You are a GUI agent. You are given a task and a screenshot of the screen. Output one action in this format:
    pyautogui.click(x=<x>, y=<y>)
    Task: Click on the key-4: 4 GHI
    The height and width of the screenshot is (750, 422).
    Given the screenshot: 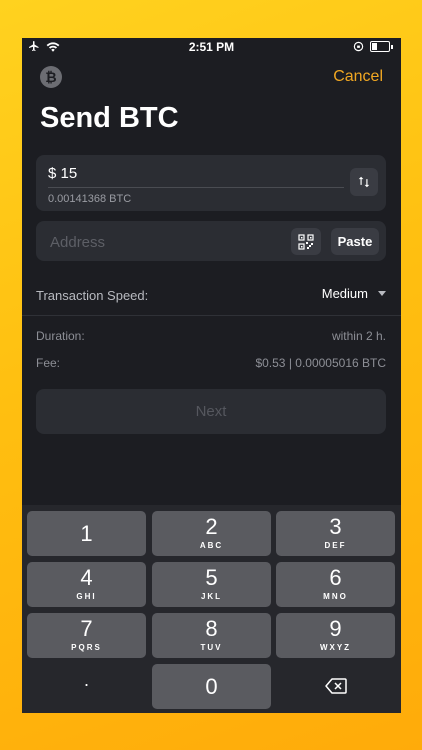 What is the action you would take?
    pyautogui.click(x=86, y=584)
    